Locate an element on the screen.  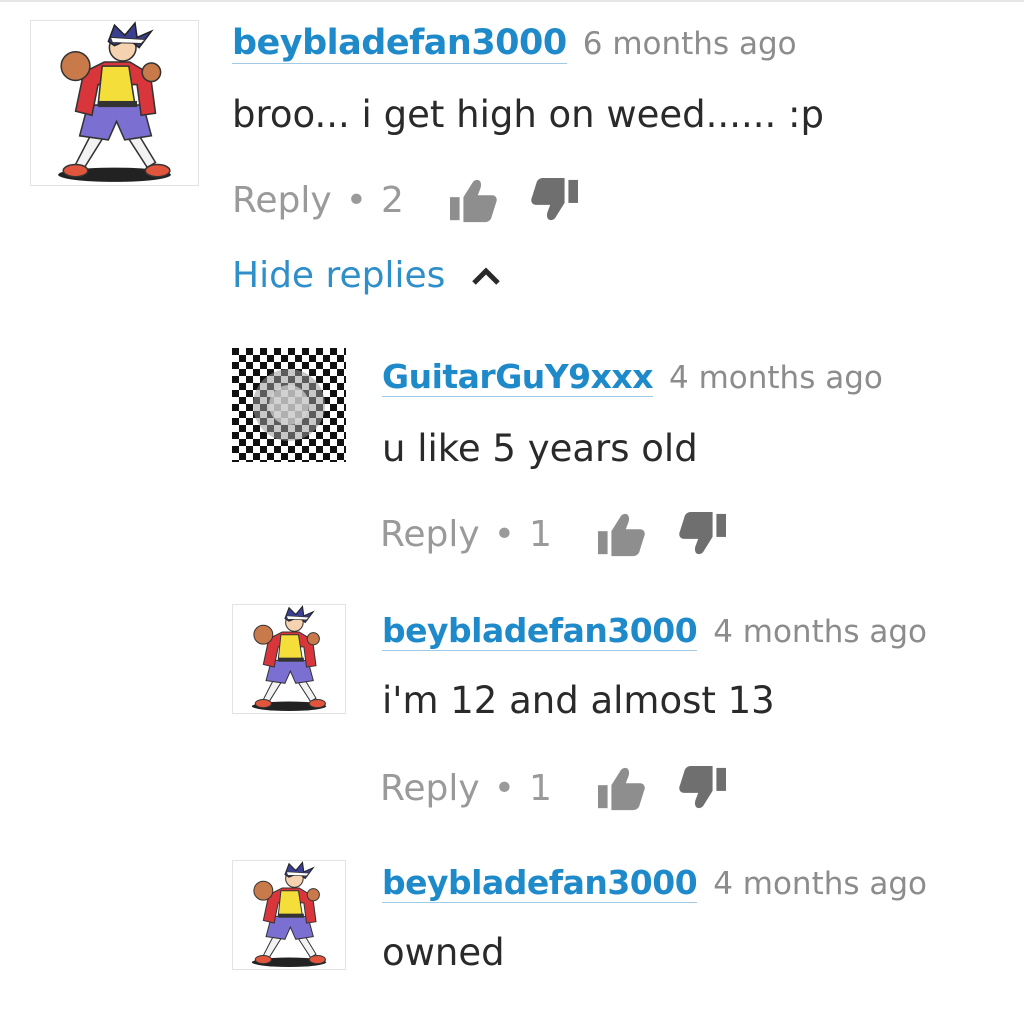
checkered-pattern-avatar-icon is located at coordinates (289, 405).